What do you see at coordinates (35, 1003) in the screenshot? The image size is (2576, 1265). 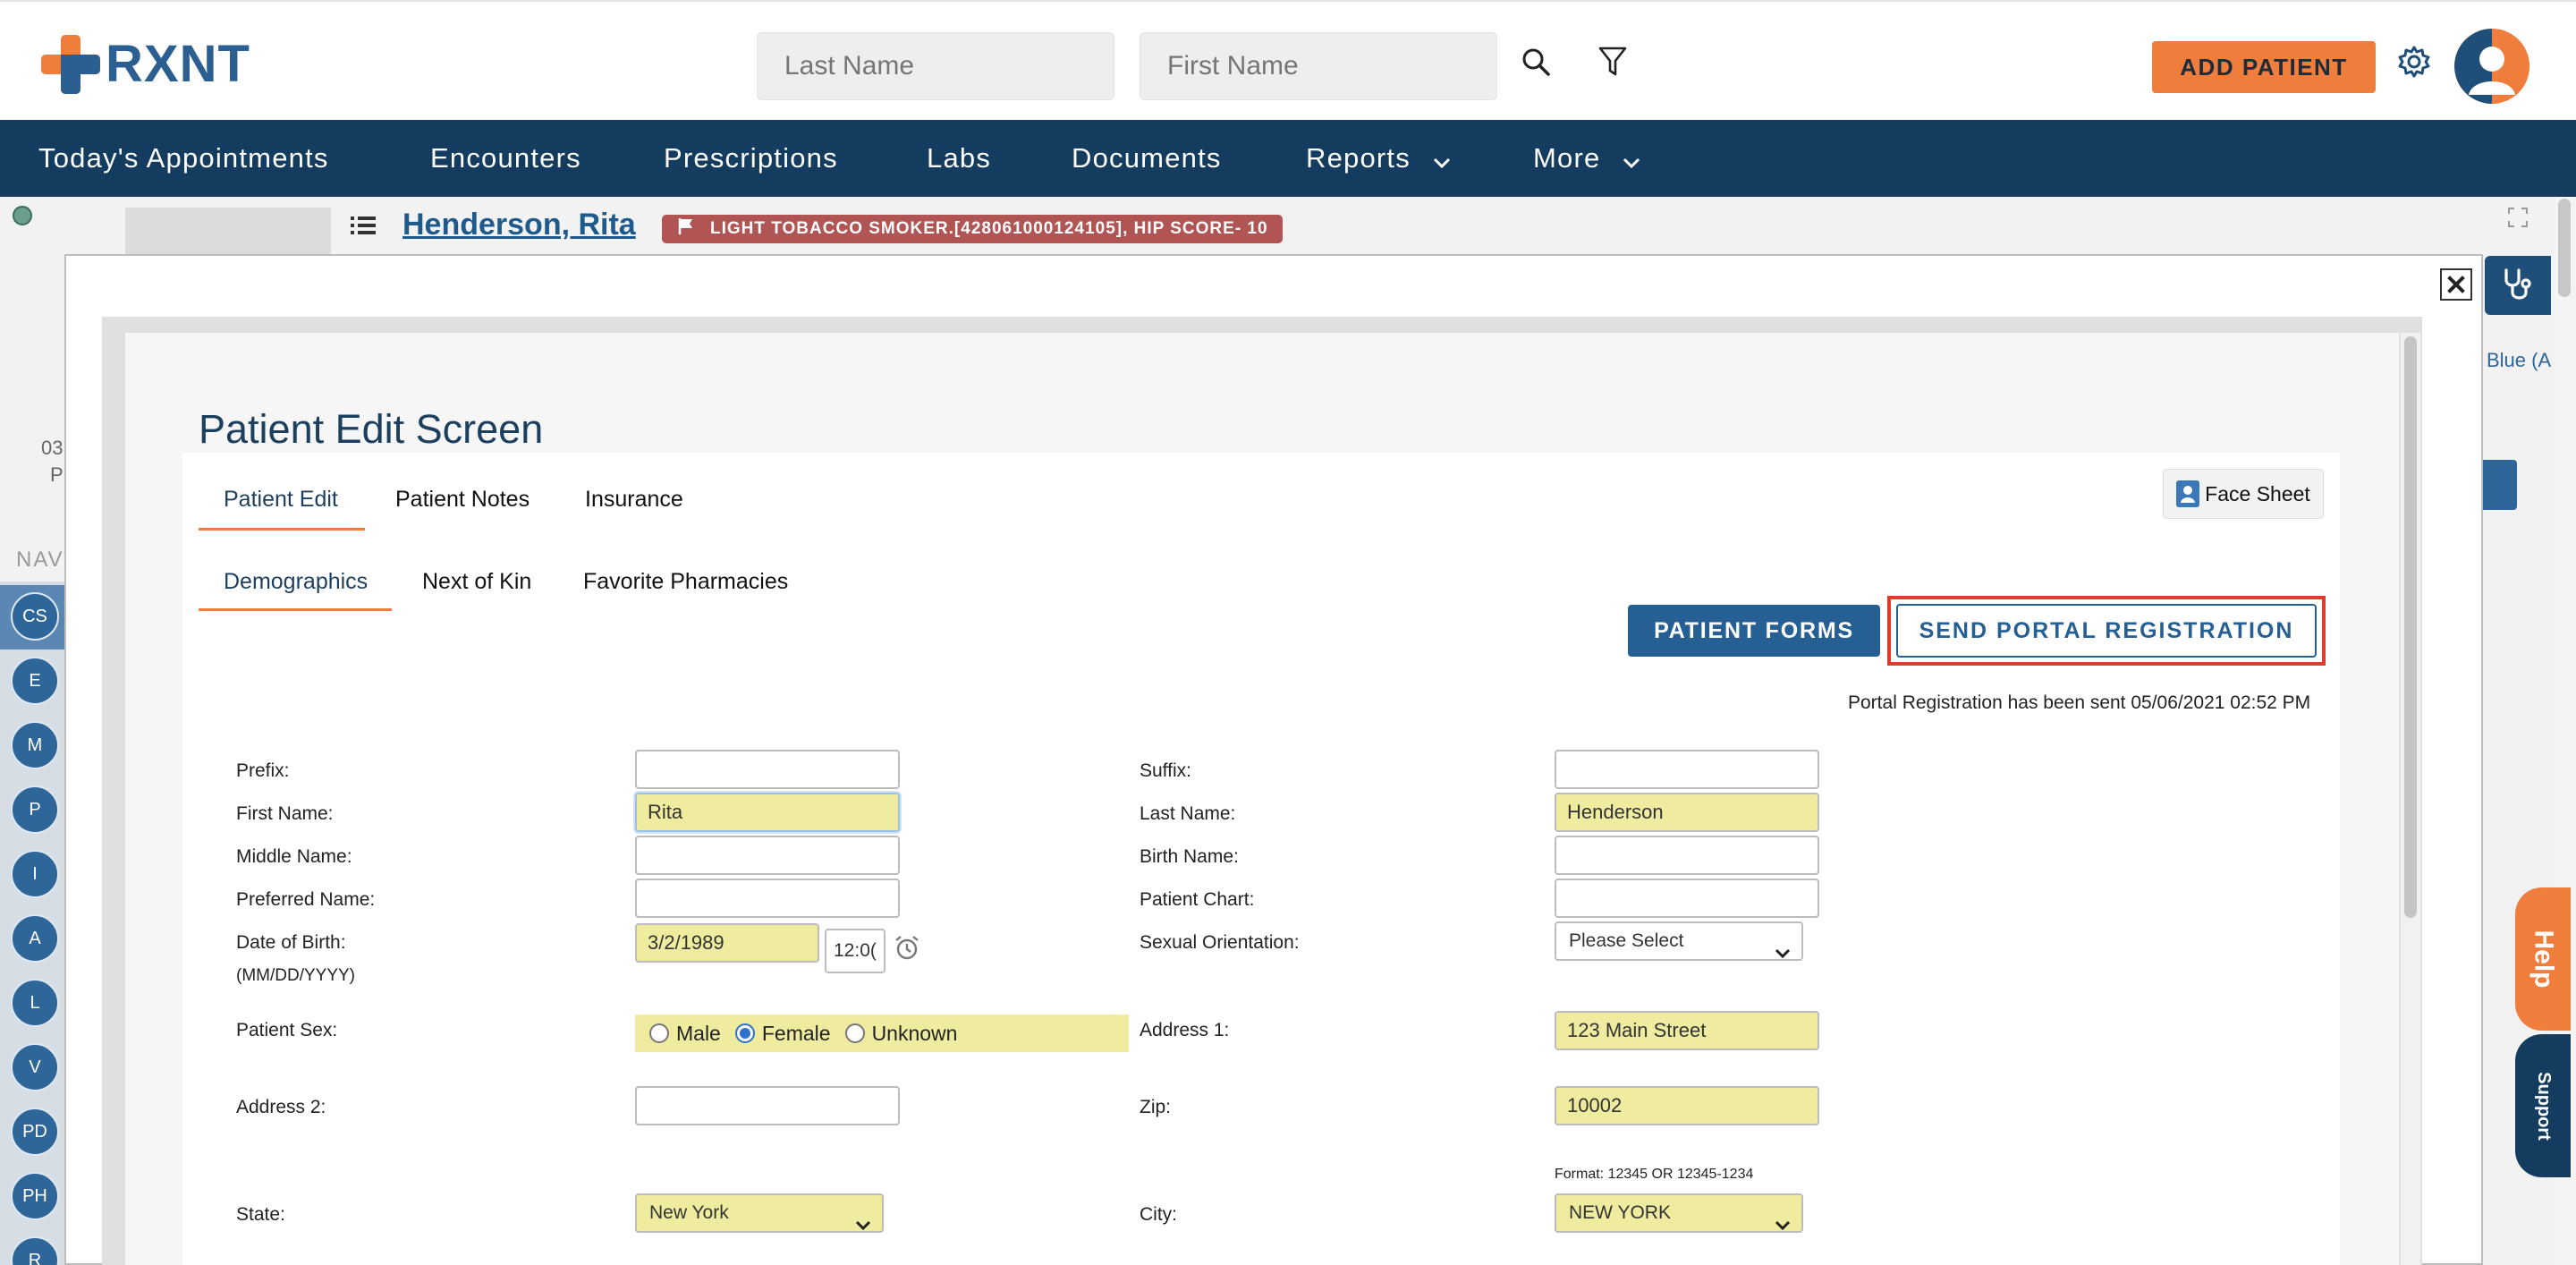 I see `side-nav-item-l: L` at bounding box center [35, 1003].